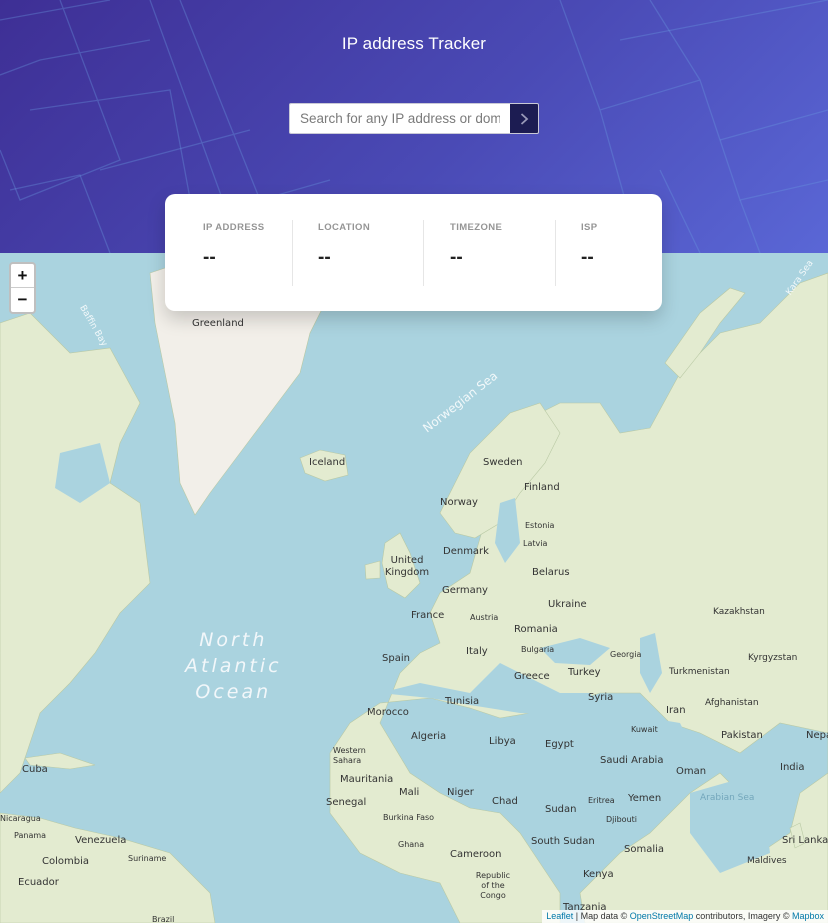 The height and width of the screenshot is (923, 828). I want to click on search-bar, so click(414, 118).